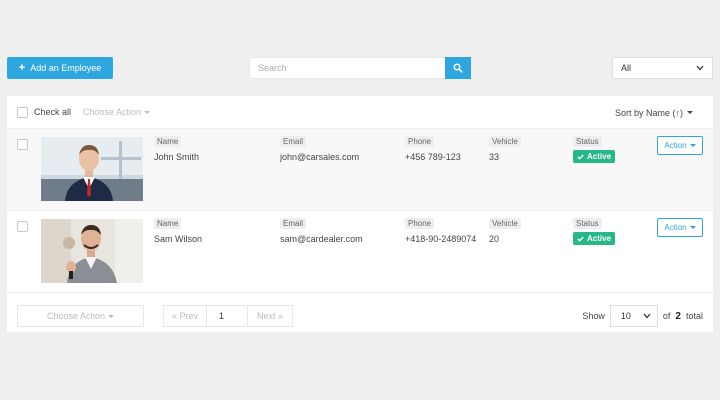 The width and height of the screenshot is (720, 400). I want to click on add-employee-button: + Add an Employee, so click(60, 68).